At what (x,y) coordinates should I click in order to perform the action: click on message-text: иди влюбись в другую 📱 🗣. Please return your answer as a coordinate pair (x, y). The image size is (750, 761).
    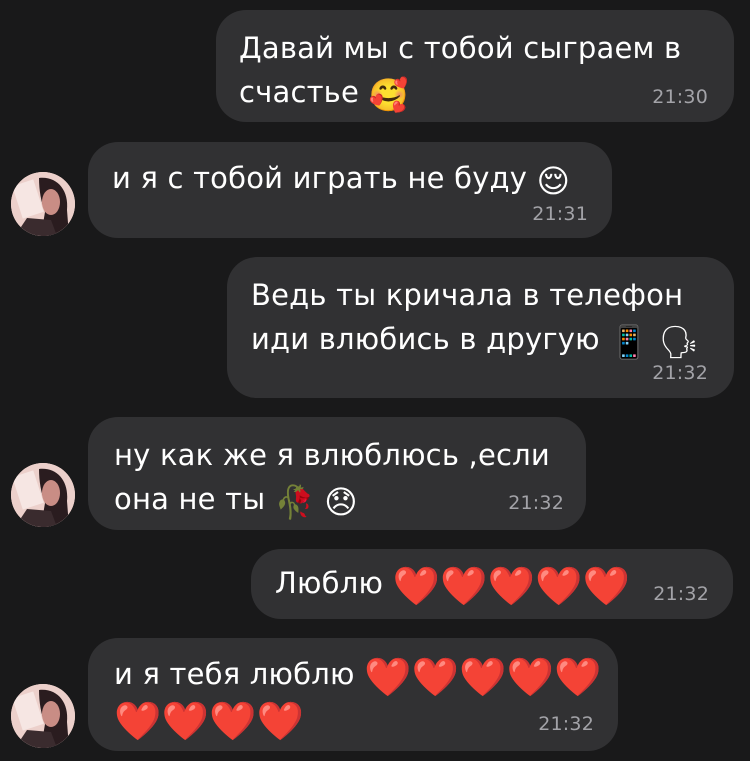
    Looking at the image, I should click on (475, 341).